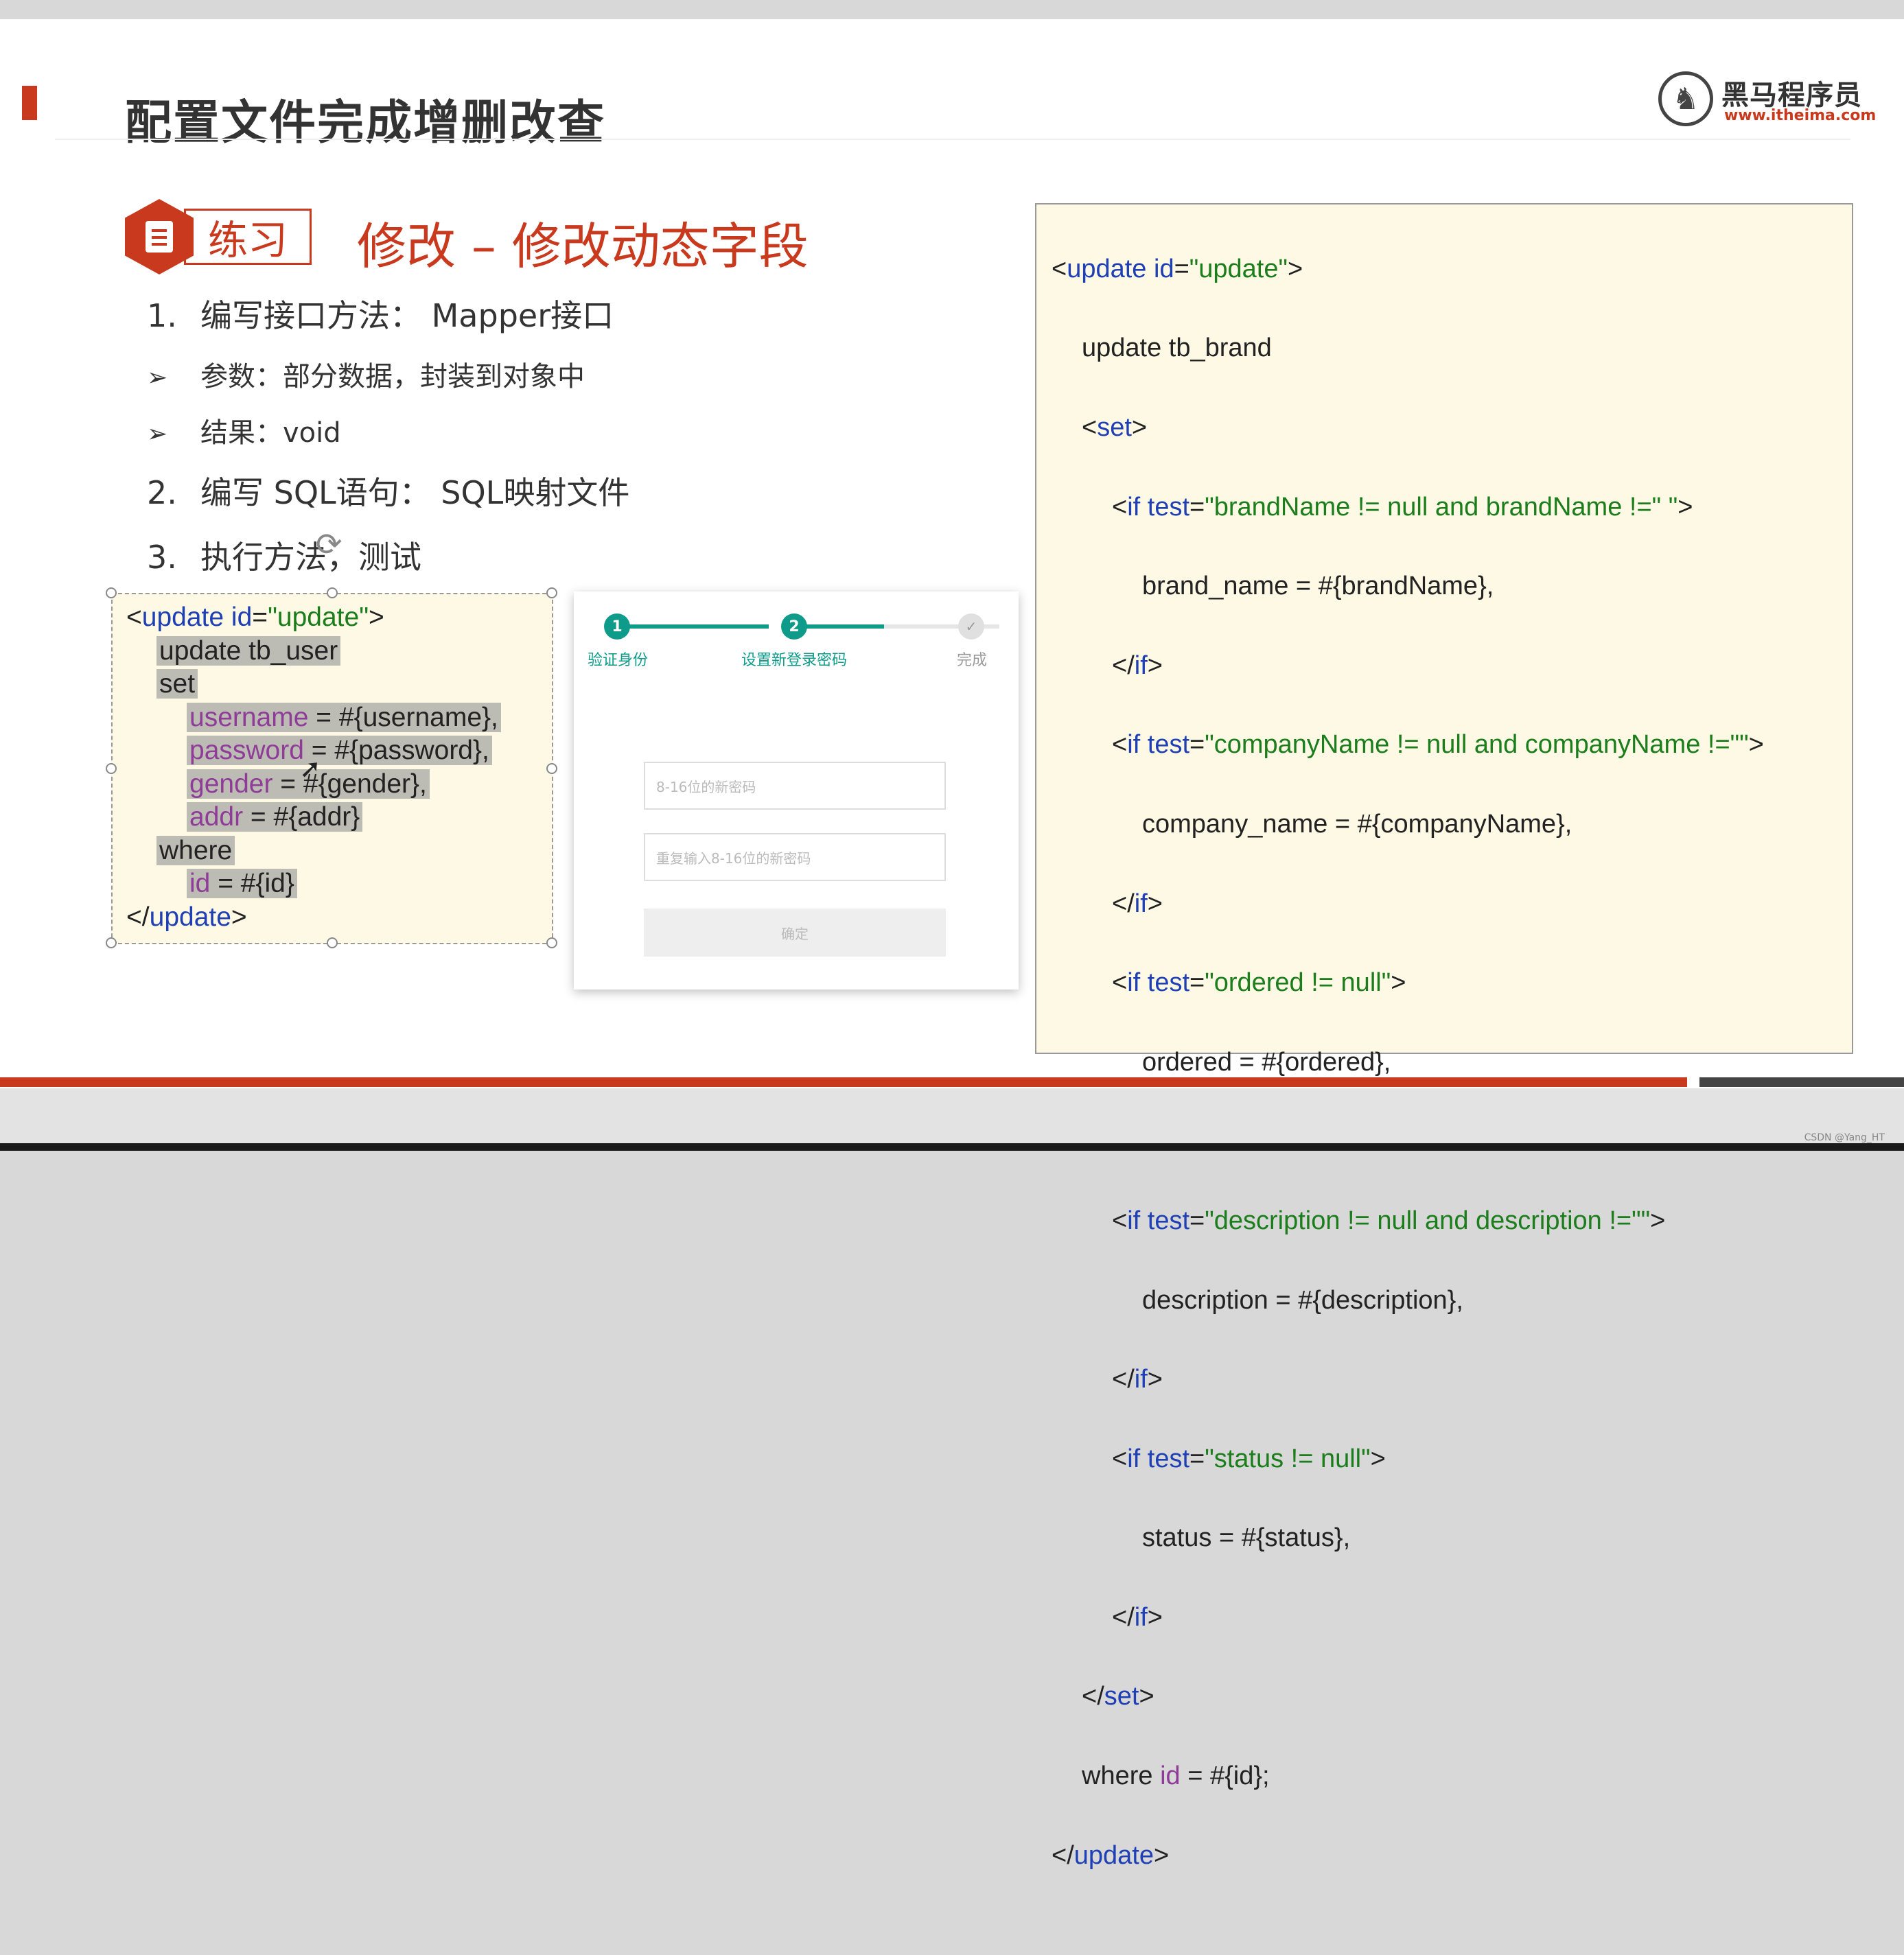  What do you see at coordinates (617, 626) in the screenshot?
I see `step-dot-1: 1` at bounding box center [617, 626].